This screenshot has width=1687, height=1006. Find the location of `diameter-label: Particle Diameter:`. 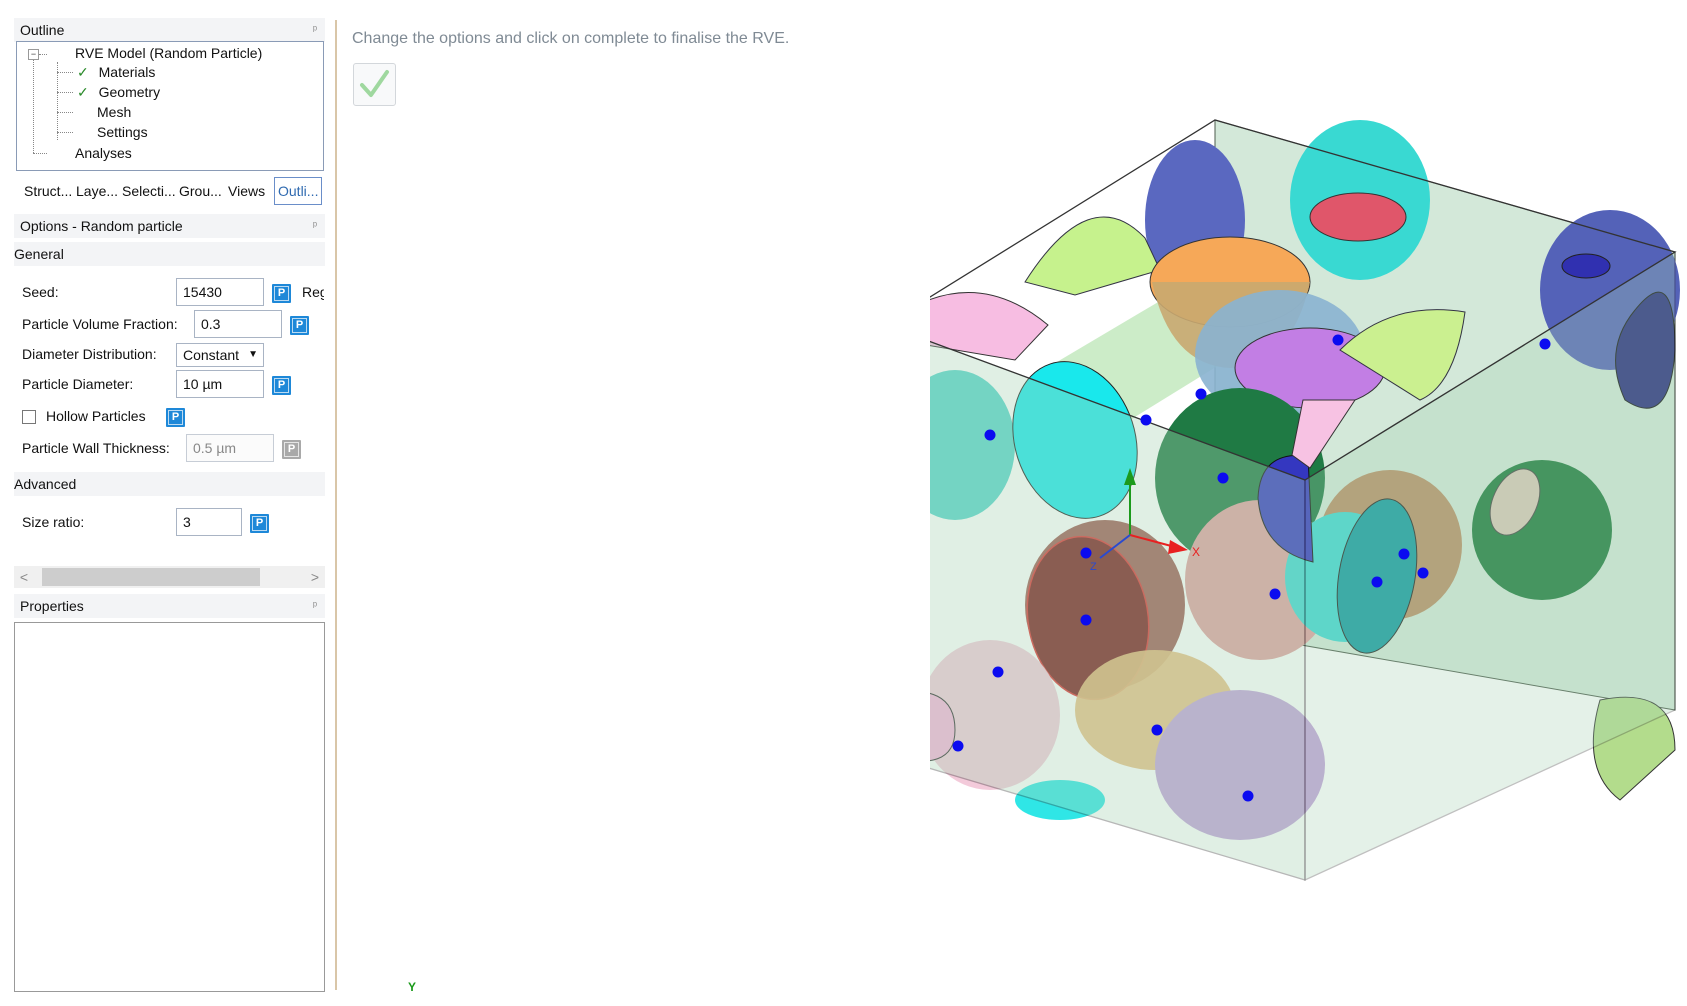

diameter-label: Particle Diameter: is located at coordinates (78, 384).